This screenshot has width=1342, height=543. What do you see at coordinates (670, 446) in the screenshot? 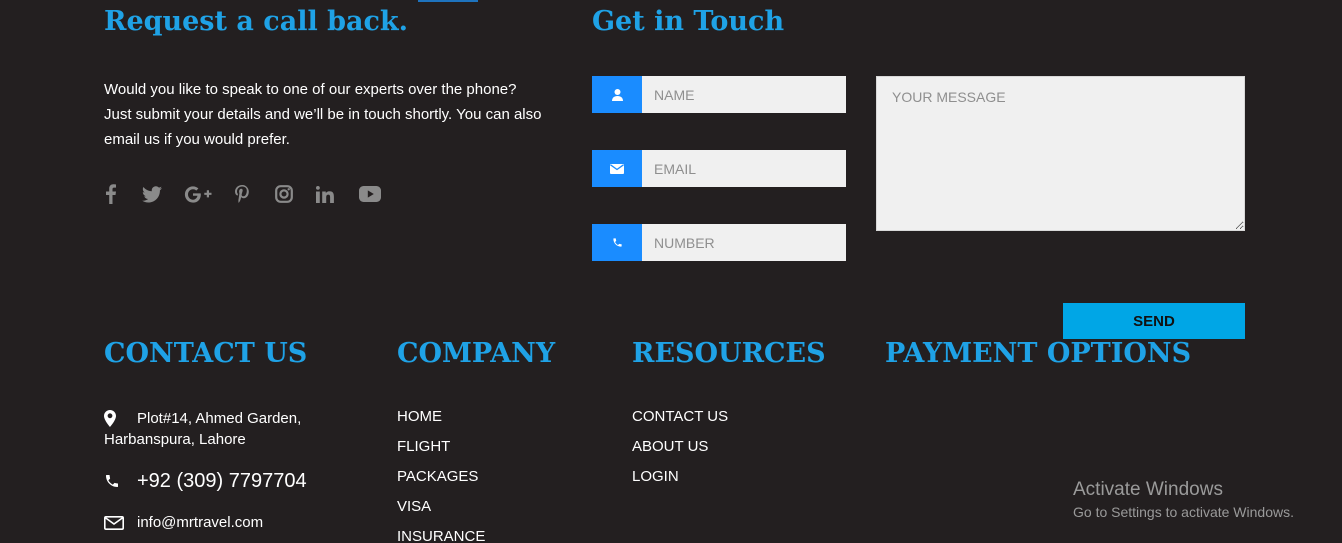
I see `about-us-link: ABOUT US` at bounding box center [670, 446].